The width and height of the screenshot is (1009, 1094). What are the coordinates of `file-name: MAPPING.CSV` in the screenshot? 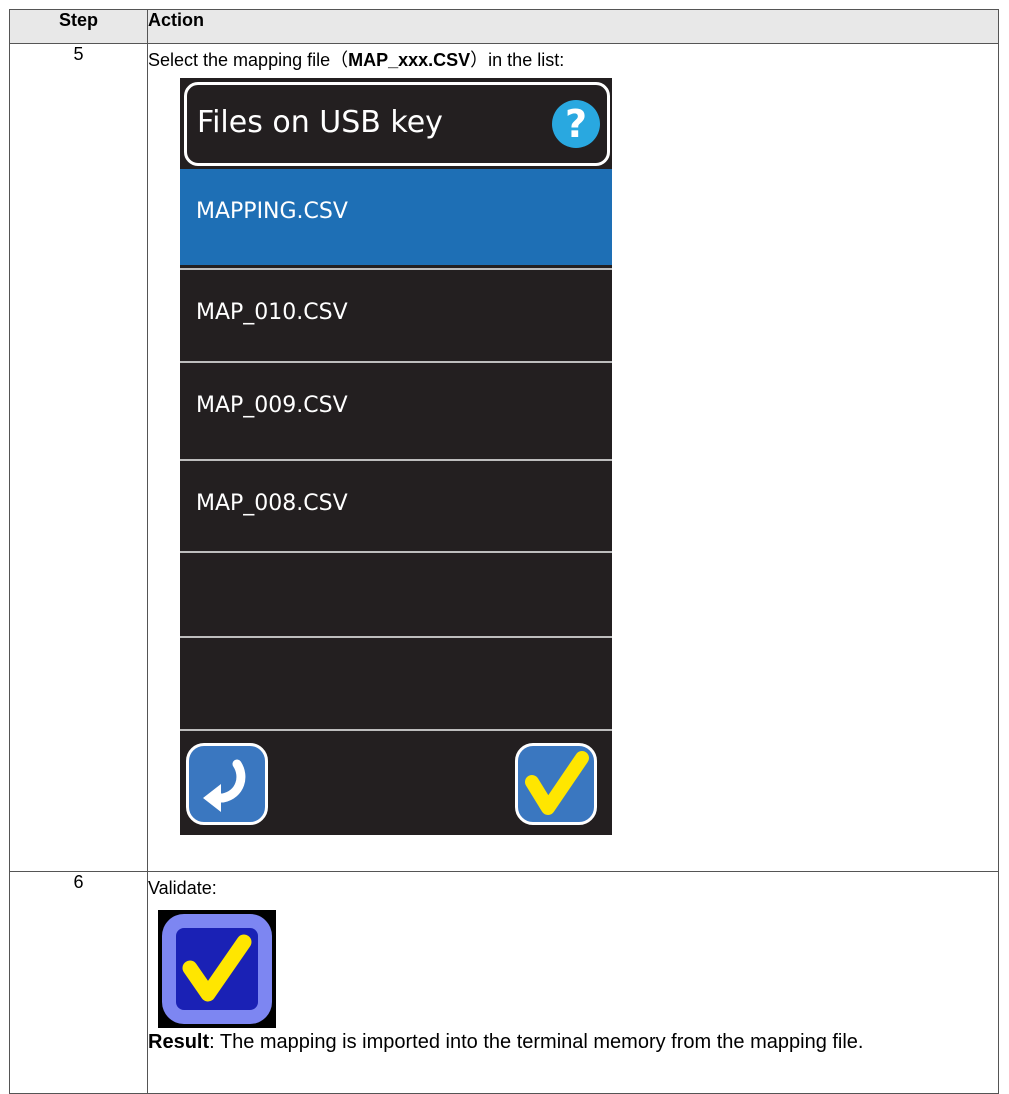 It's located at (272, 211).